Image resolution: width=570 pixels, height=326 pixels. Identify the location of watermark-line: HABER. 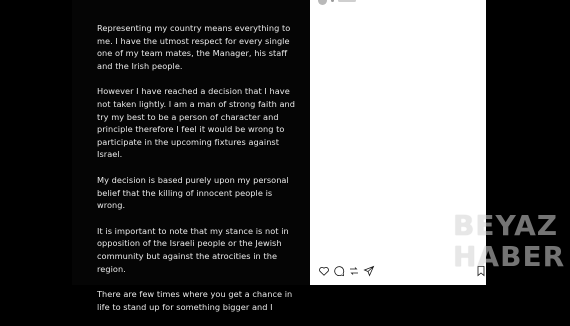
(509, 256).